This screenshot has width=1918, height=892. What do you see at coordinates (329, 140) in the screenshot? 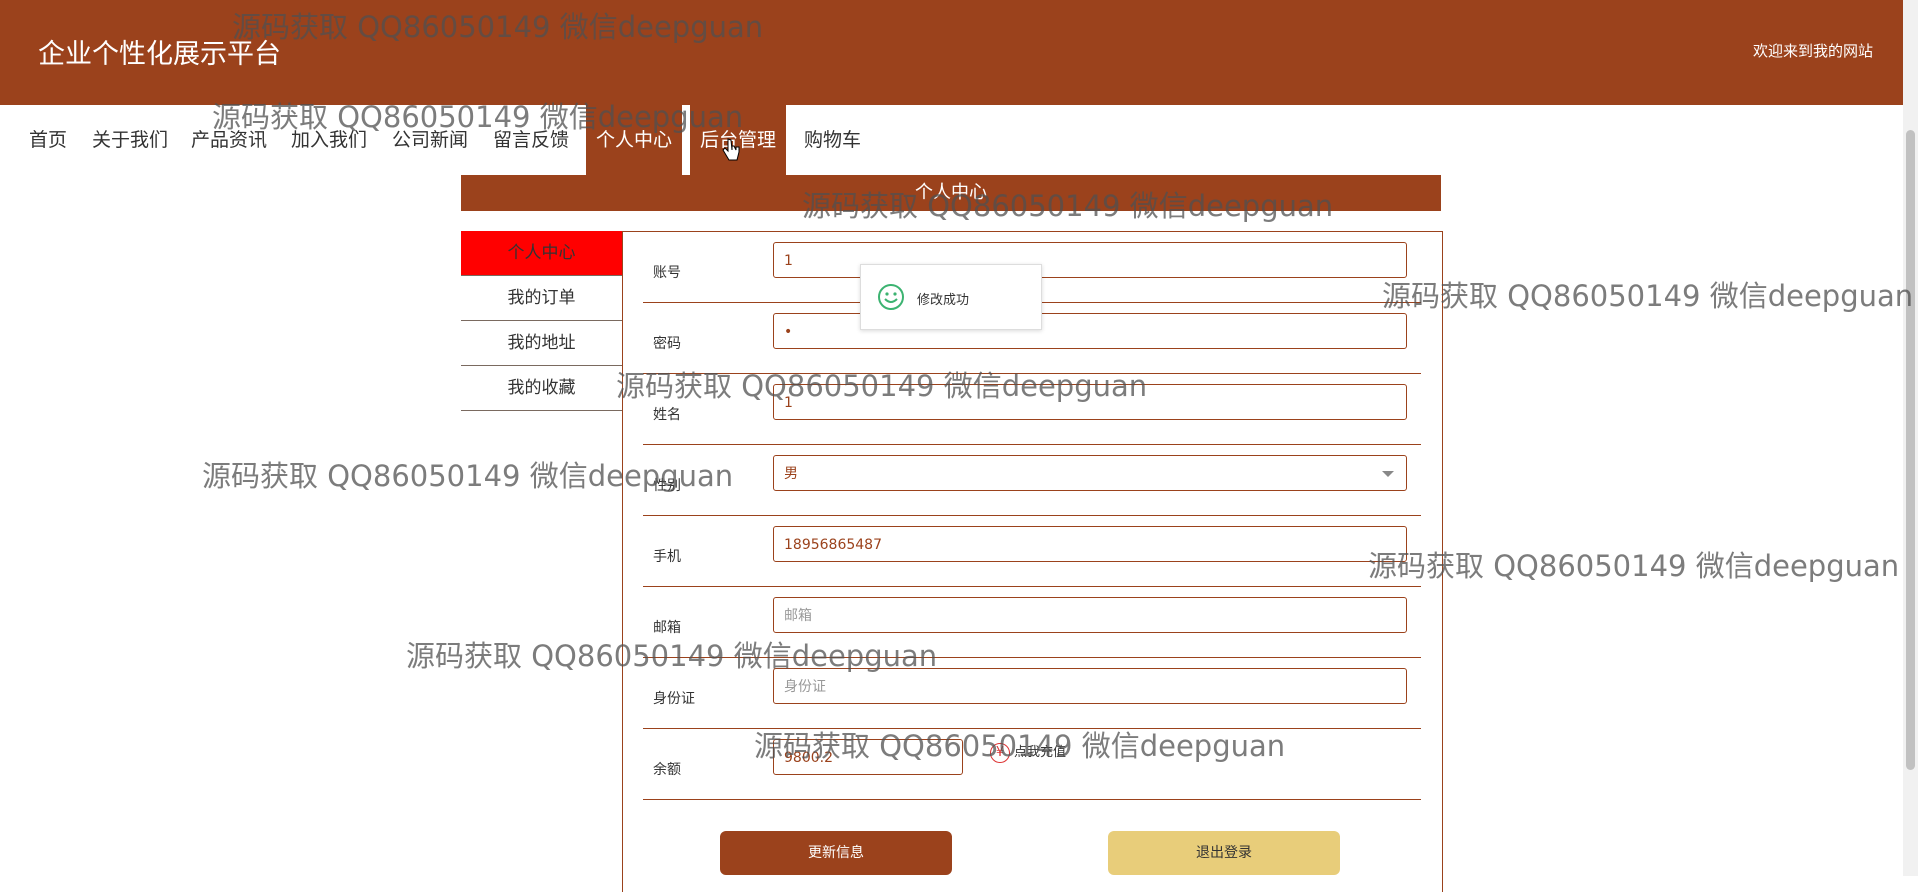
I see `nav-join: 加入我们` at bounding box center [329, 140].